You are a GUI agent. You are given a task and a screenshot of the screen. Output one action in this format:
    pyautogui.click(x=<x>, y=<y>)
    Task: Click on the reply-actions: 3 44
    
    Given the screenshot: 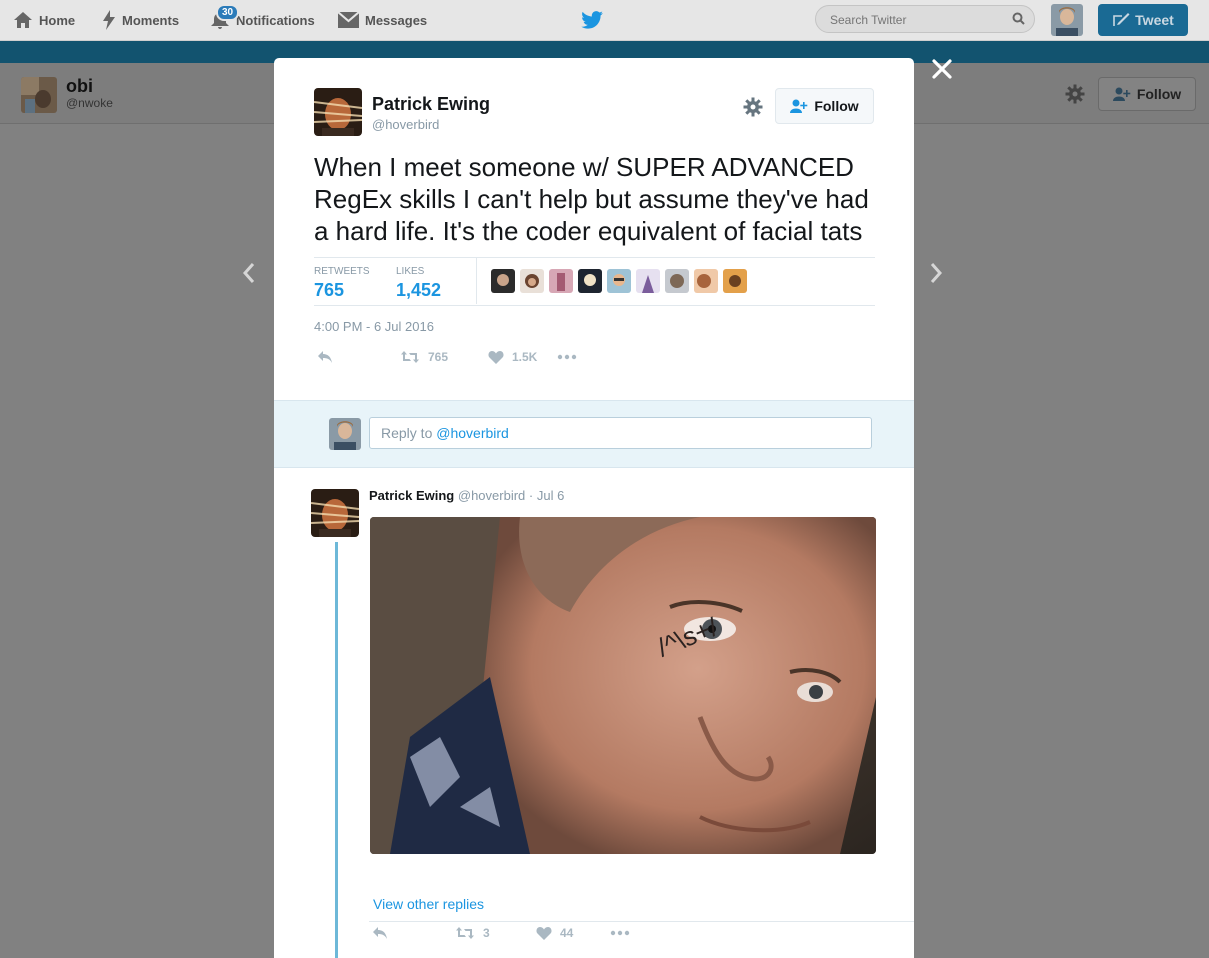 What is the action you would take?
    pyautogui.click(x=505, y=933)
    